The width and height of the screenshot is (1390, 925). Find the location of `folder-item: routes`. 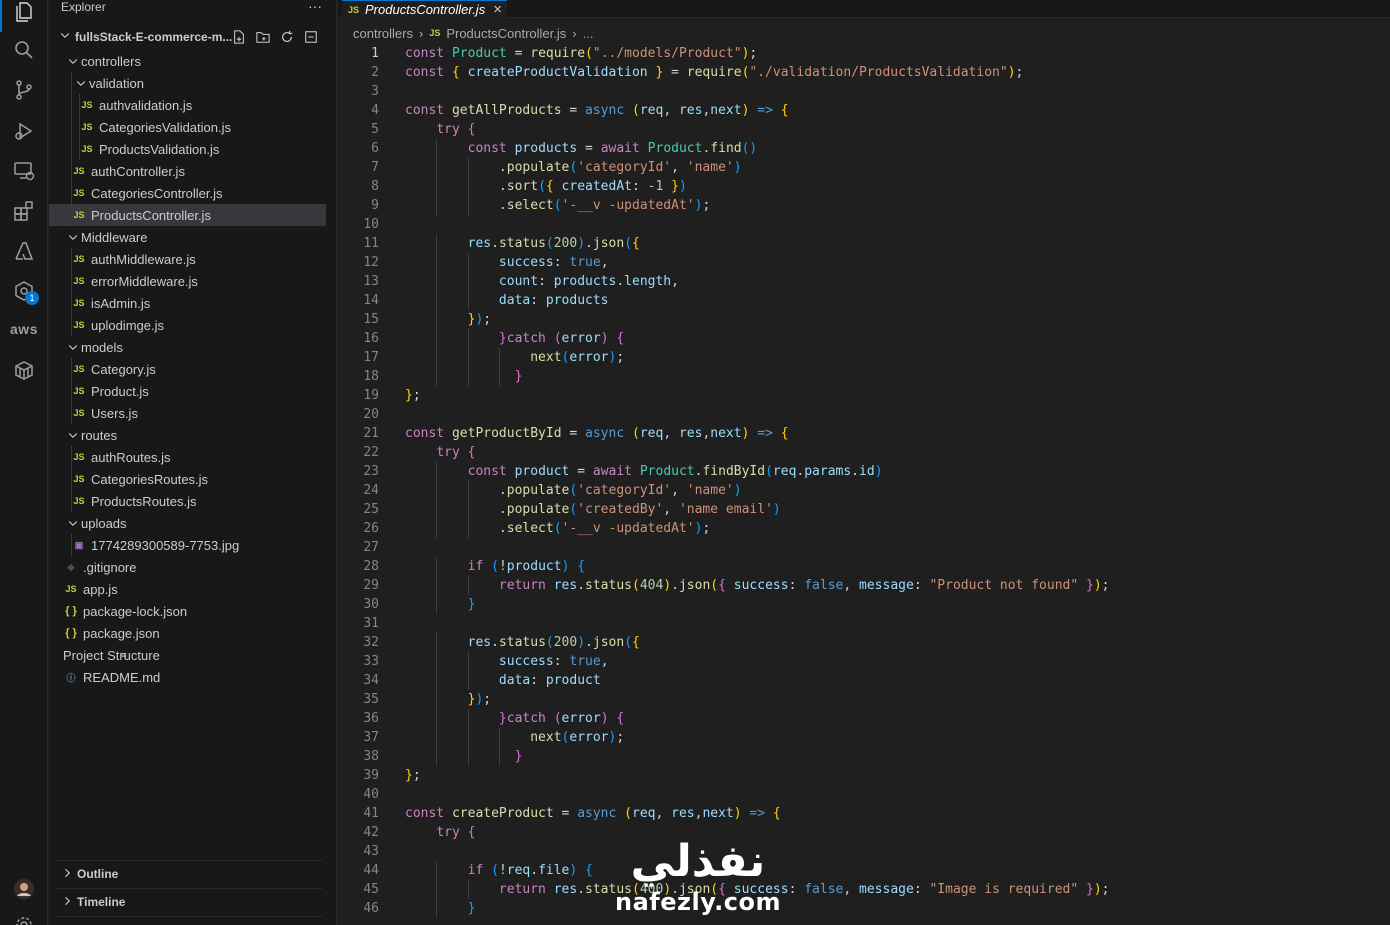

folder-item: routes is located at coordinates (190, 435).